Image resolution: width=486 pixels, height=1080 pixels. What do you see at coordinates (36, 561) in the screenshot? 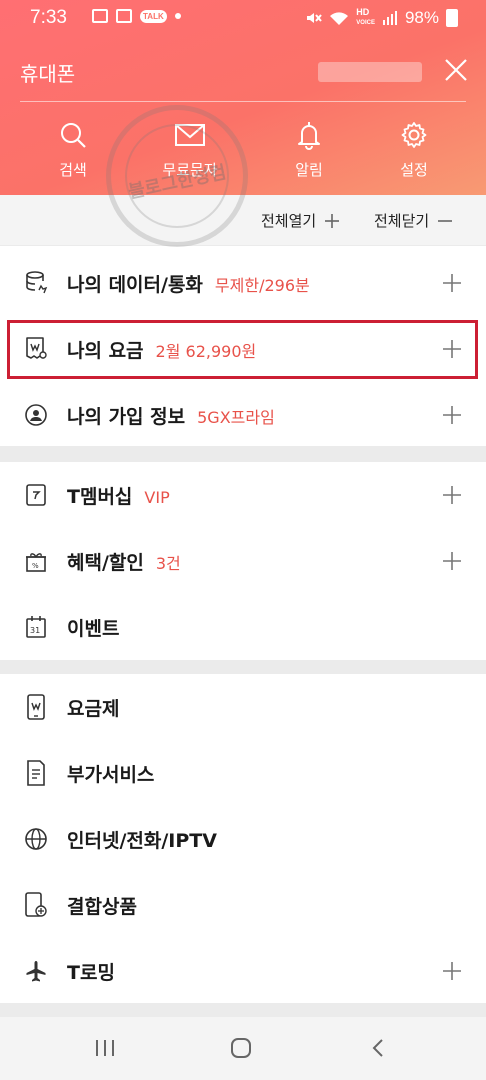
I see `gift-icon: %` at bounding box center [36, 561].